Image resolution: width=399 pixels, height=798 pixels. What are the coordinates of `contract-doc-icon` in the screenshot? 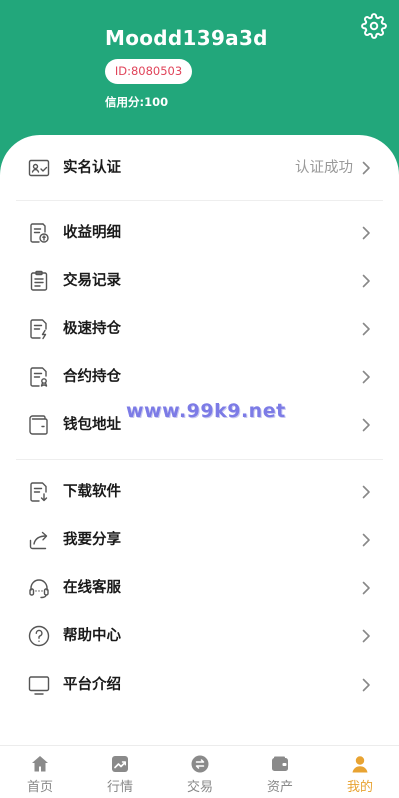 It's located at (39, 377).